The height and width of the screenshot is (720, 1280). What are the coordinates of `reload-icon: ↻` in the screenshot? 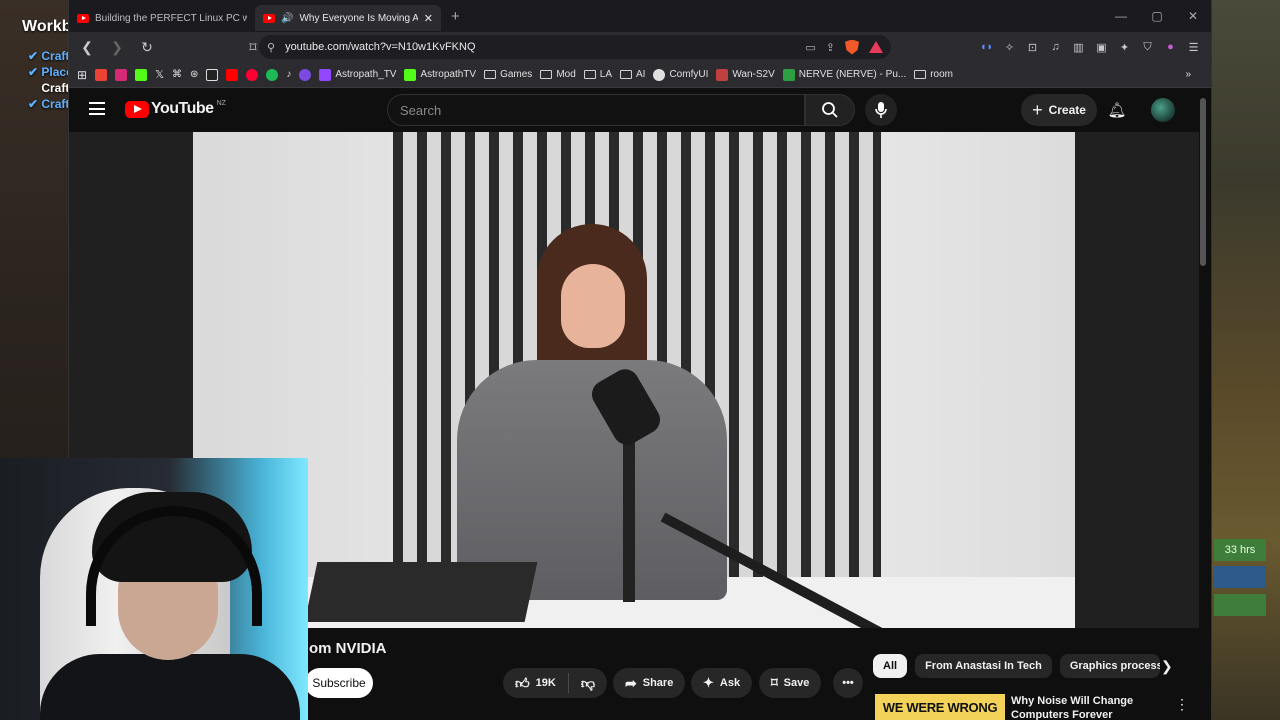 It's located at (147, 47).